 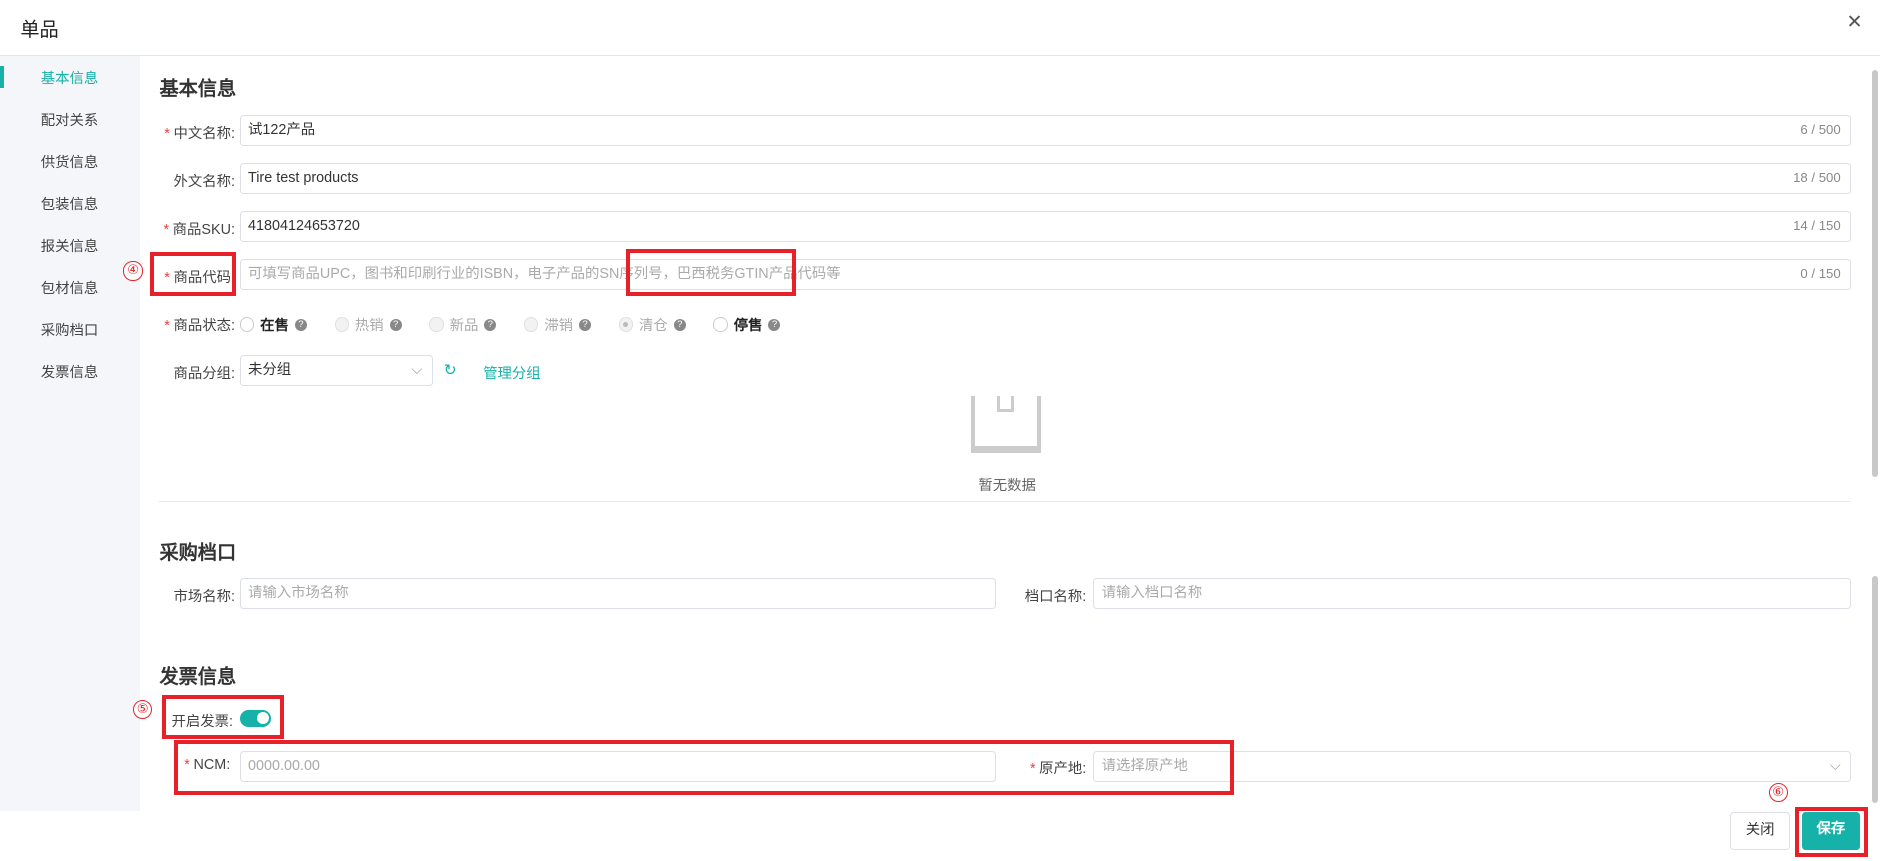 I want to click on sidebar: 基本信息 配对关系 供货信息 包装信息 报关信息 包材信息 采购档口 发票信息, so click(x=70, y=433).